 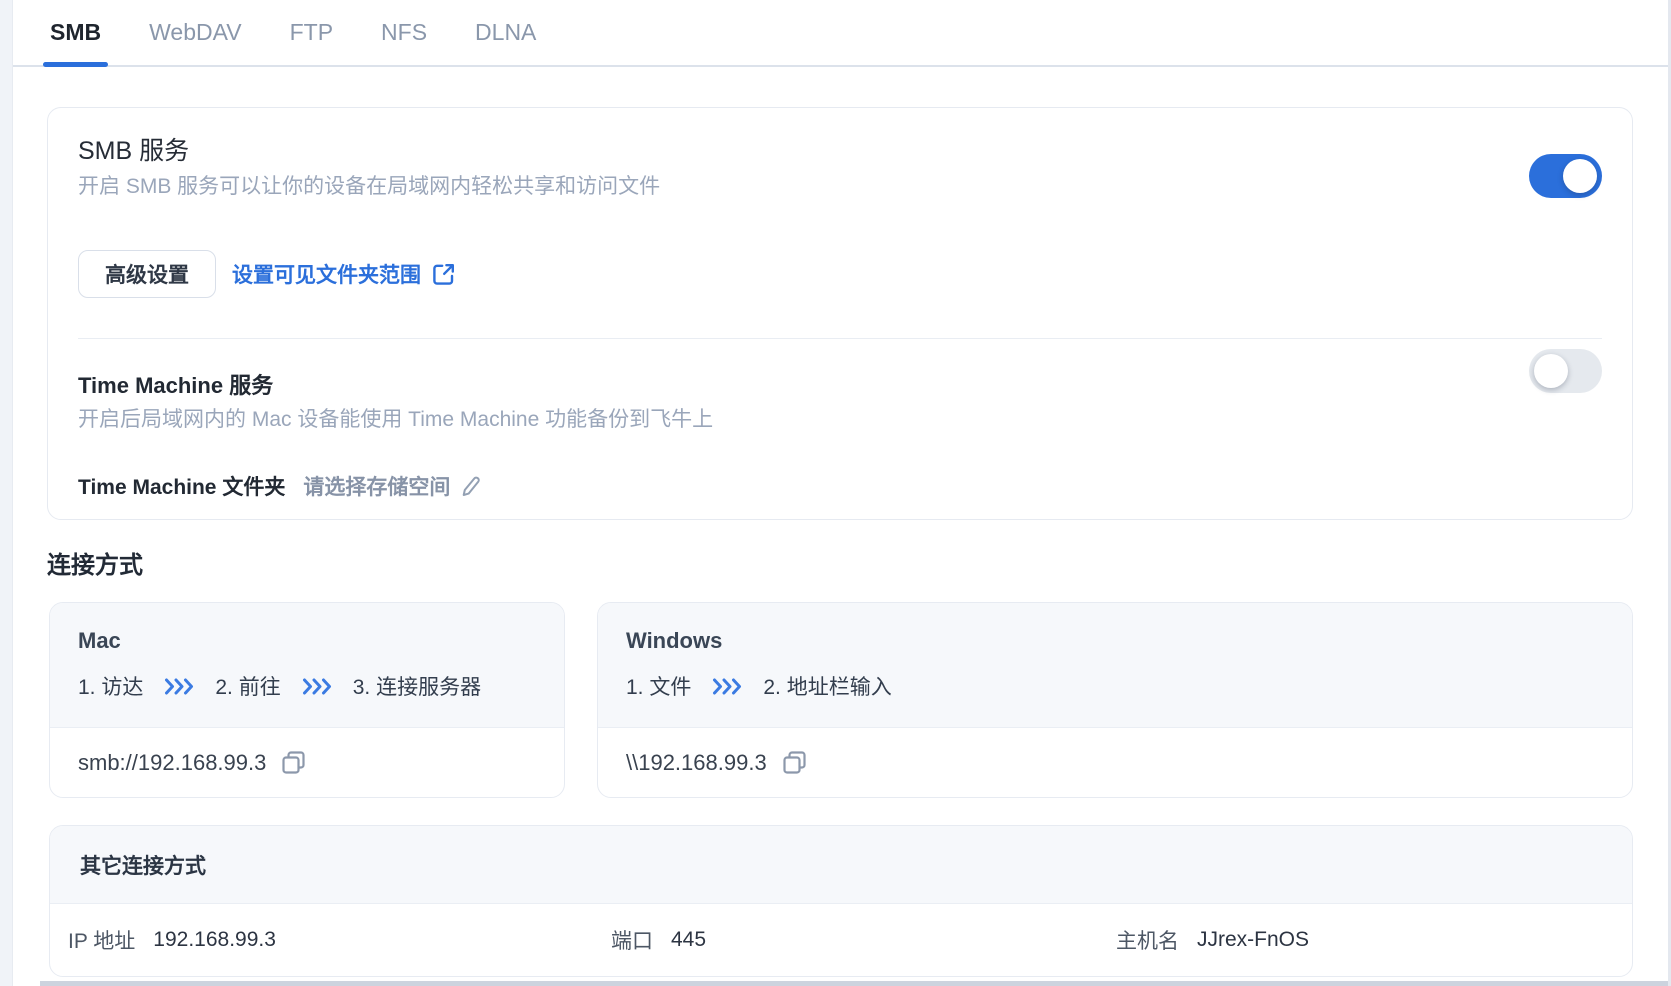 What do you see at coordinates (1115, 762) in the screenshot?
I see `windows-card-body: \\192.168.99.3` at bounding box center [1115, 762].